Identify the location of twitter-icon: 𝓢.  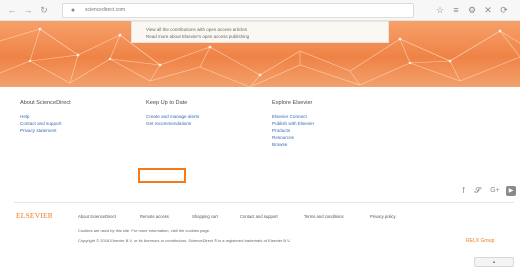
(477, 191).